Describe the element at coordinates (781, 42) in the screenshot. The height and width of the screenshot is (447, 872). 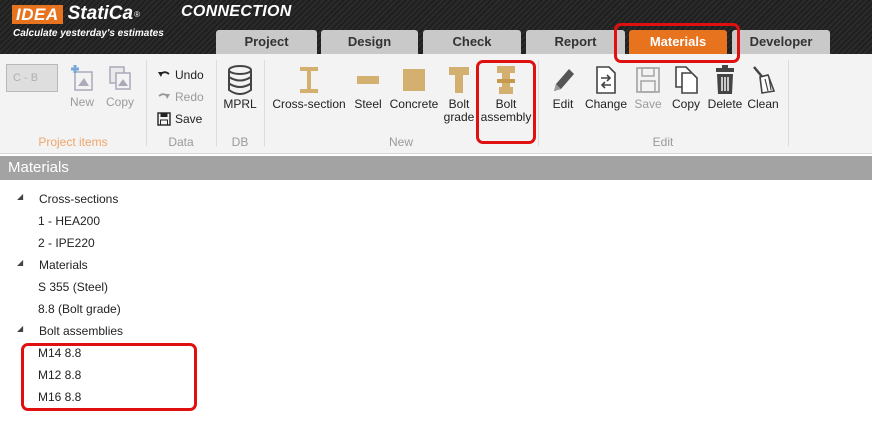
I see `tab-developer: Developer` at that location.